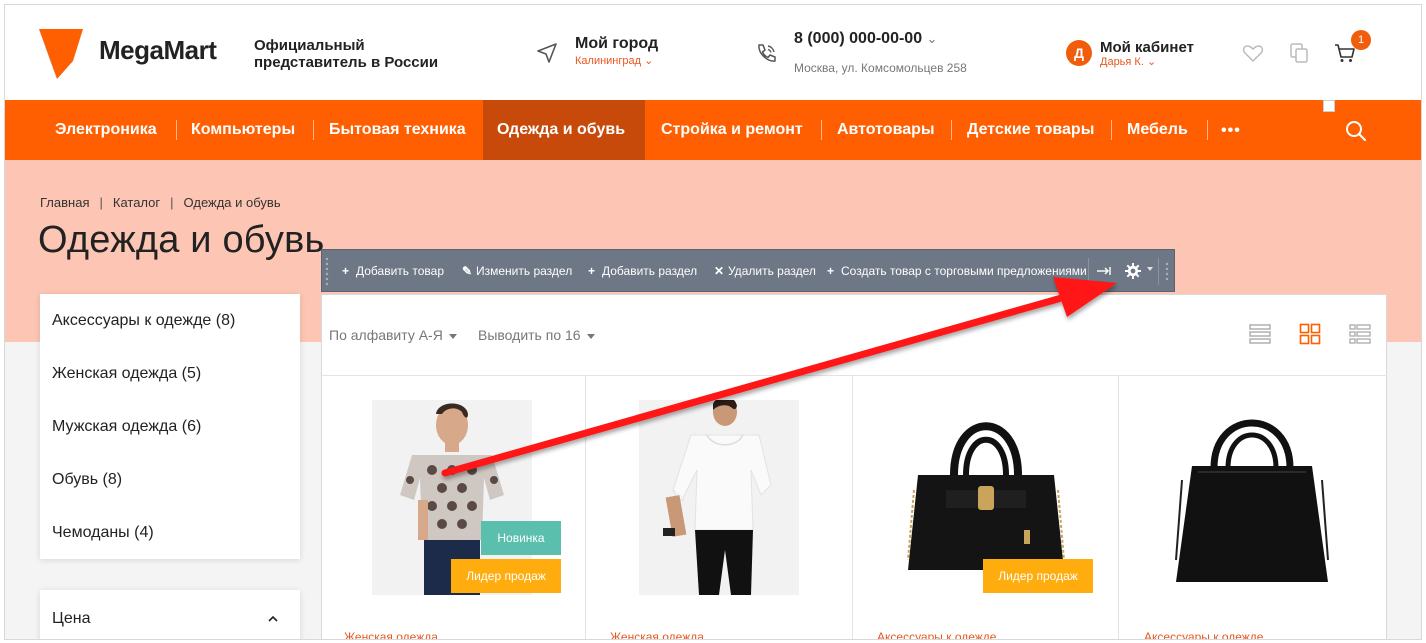 The image size is (1426, 643). I want to click on list-view-icon, so click(1260, 334).